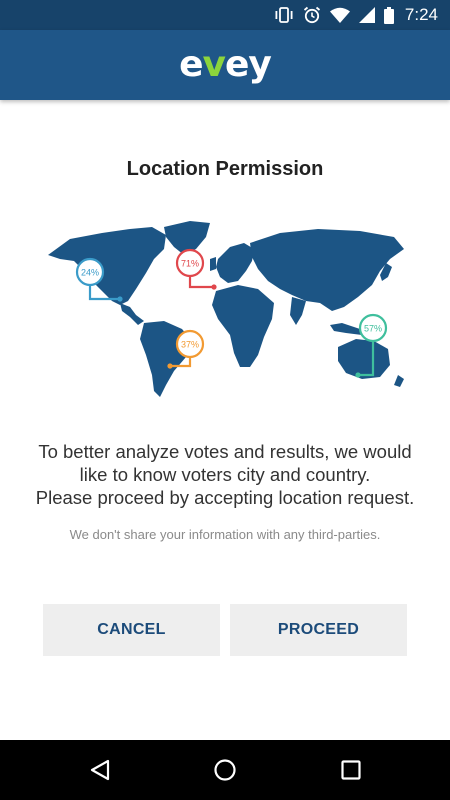 This screenshot has width=450, height=800. Describe the element at coordinates (235, 263) in the screenshot. I see `europe-shape` at that location.